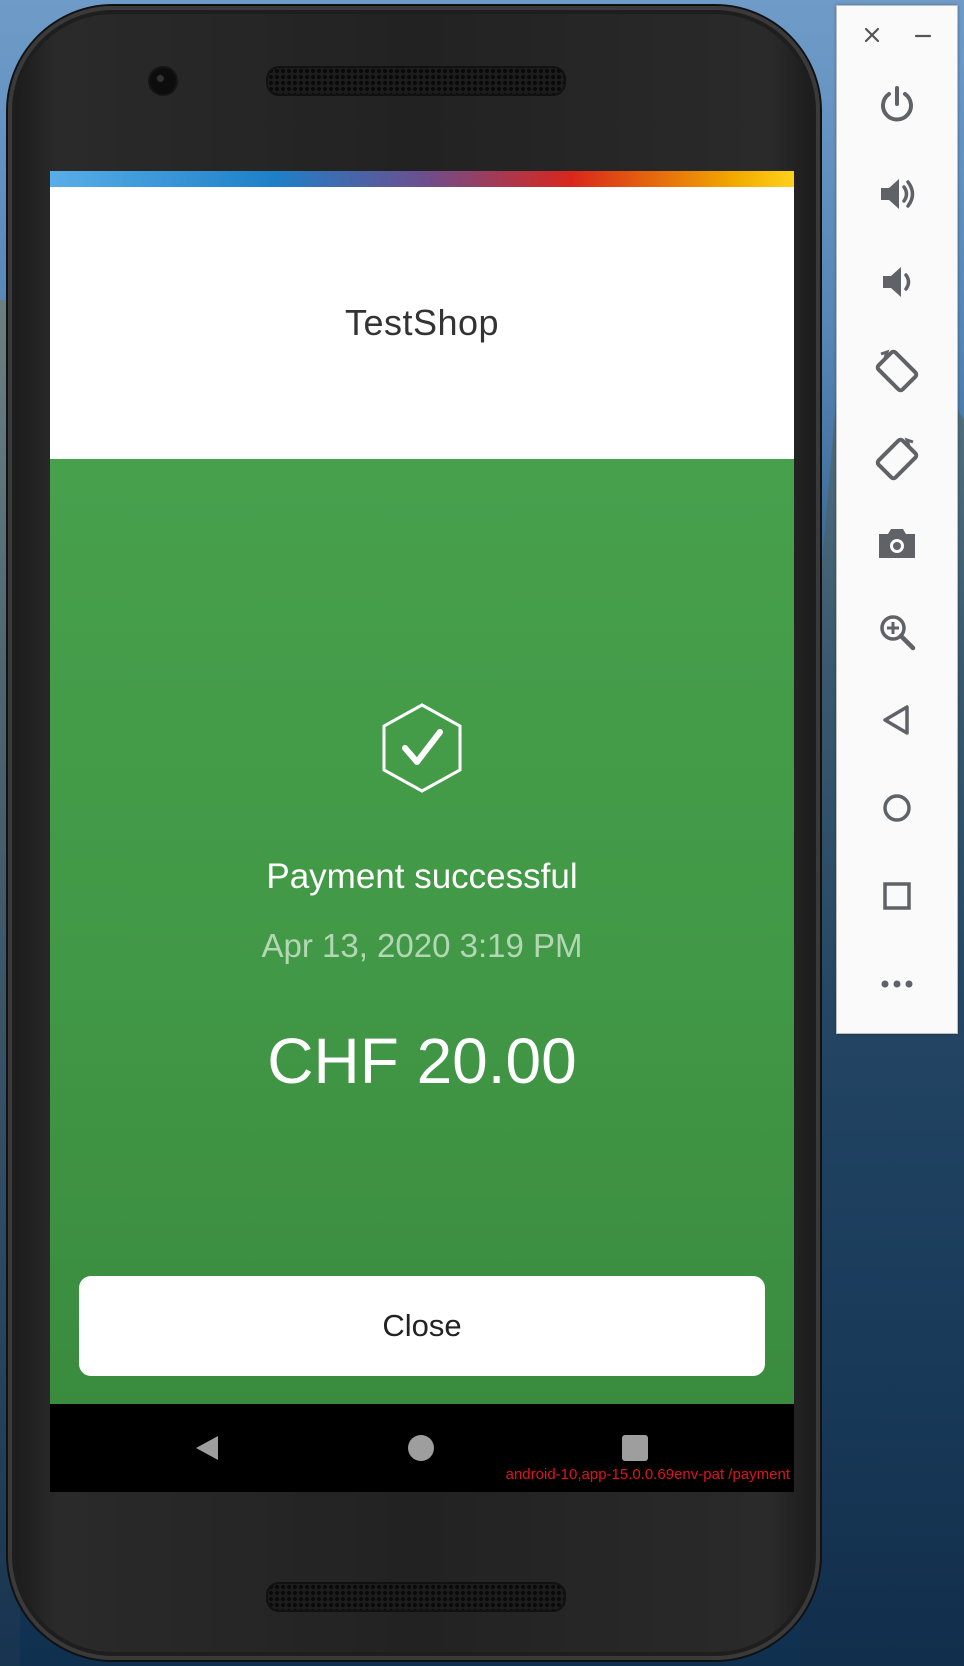 The width and height of the screenshot is (964, 1666). What do you see at coordinates (416, 81) in the screenshot?
I see `top-speaker-grille` at bounding box center [416, 81].